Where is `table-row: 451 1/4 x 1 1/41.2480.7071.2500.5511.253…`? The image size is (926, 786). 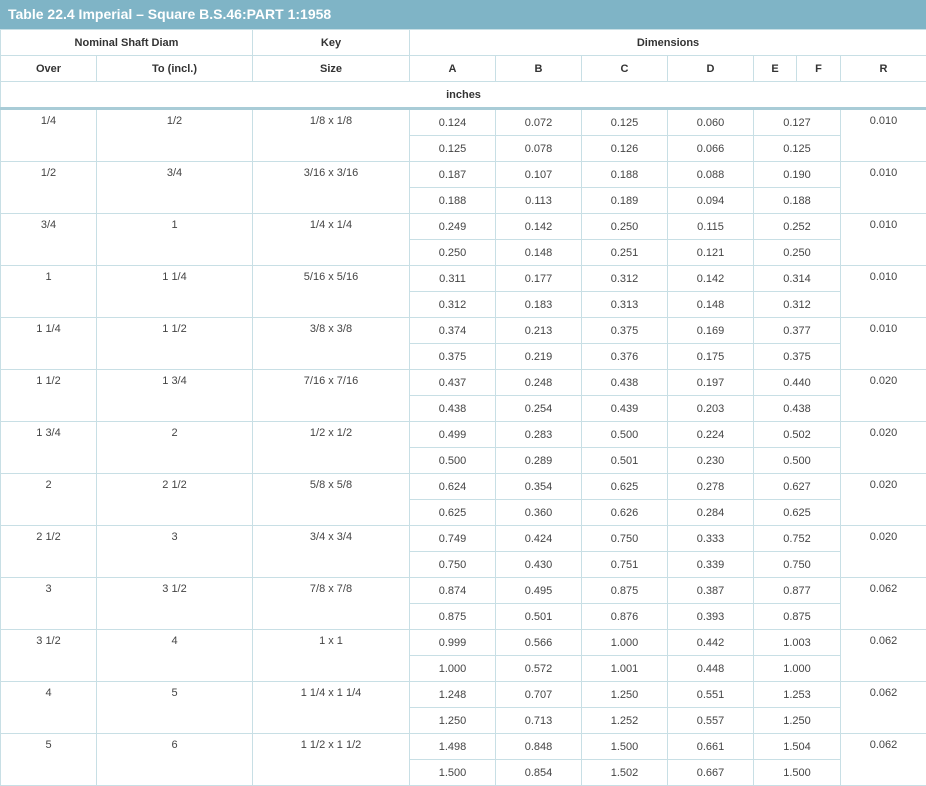 table-row: 451 1/4 x 1 1/41.2480.7071.2500.5511.253… is located at coordinates (463, 695).